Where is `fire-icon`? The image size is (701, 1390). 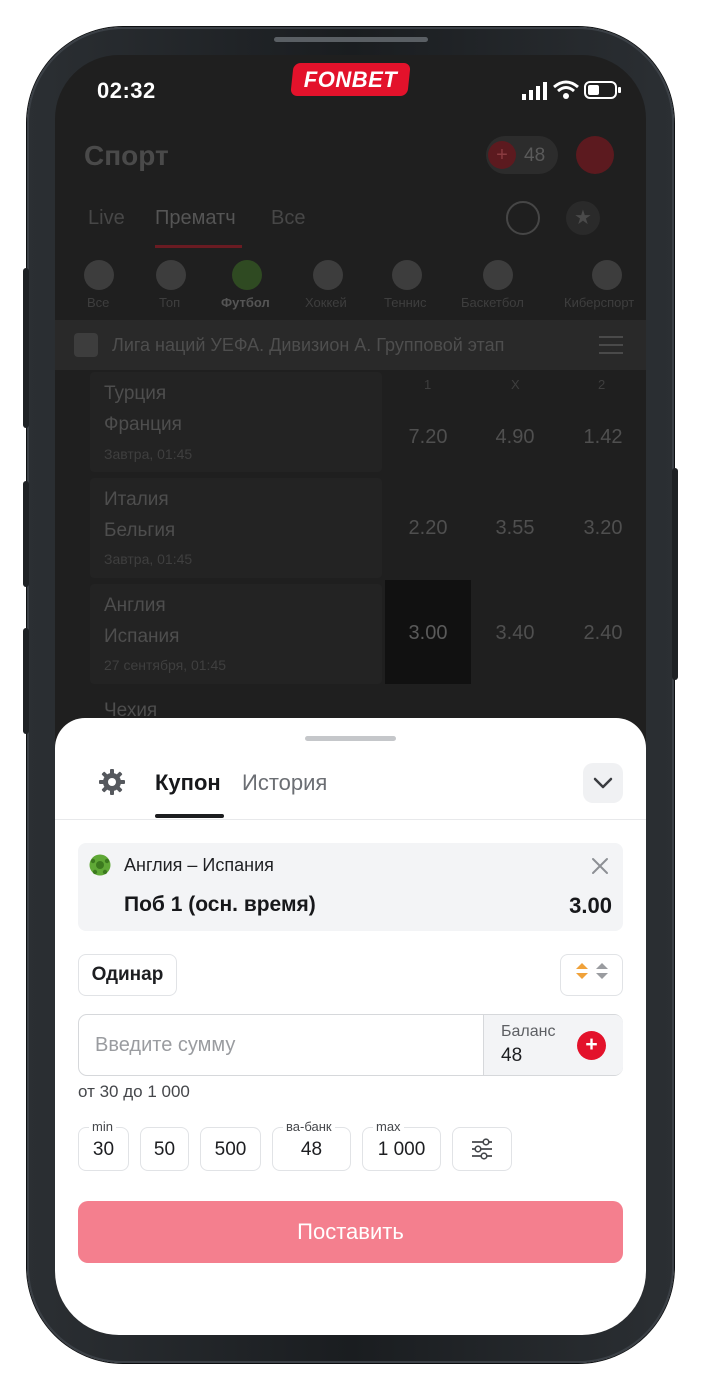
fire-icon is located at coordinates (171, 275).